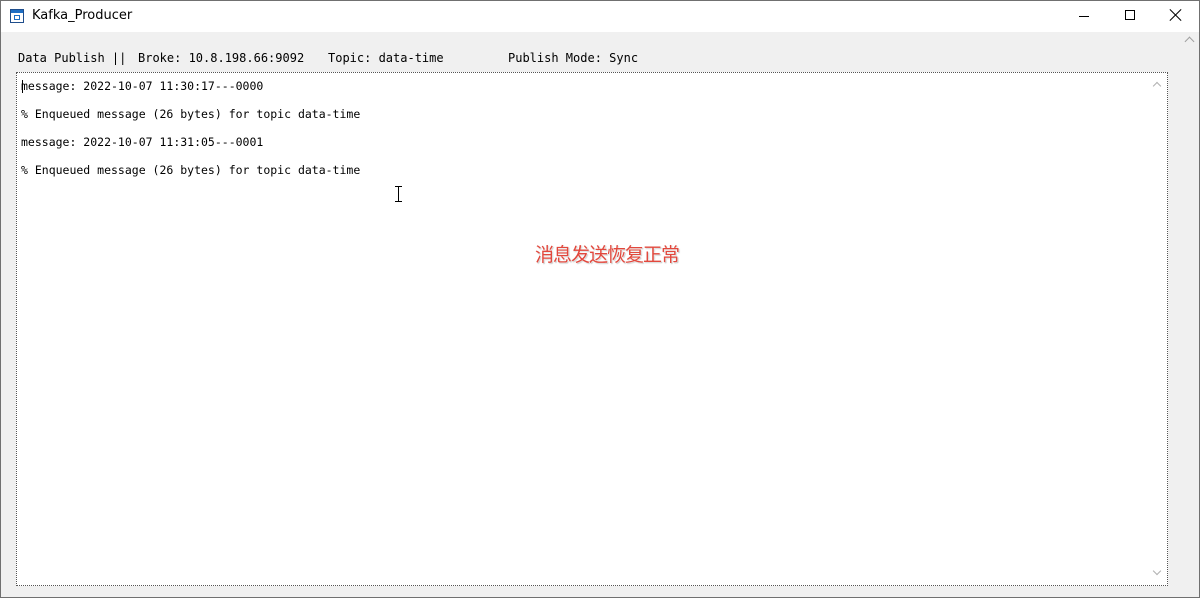  I want to click on title-bar: Kafka_Producer, so click(600, 16).